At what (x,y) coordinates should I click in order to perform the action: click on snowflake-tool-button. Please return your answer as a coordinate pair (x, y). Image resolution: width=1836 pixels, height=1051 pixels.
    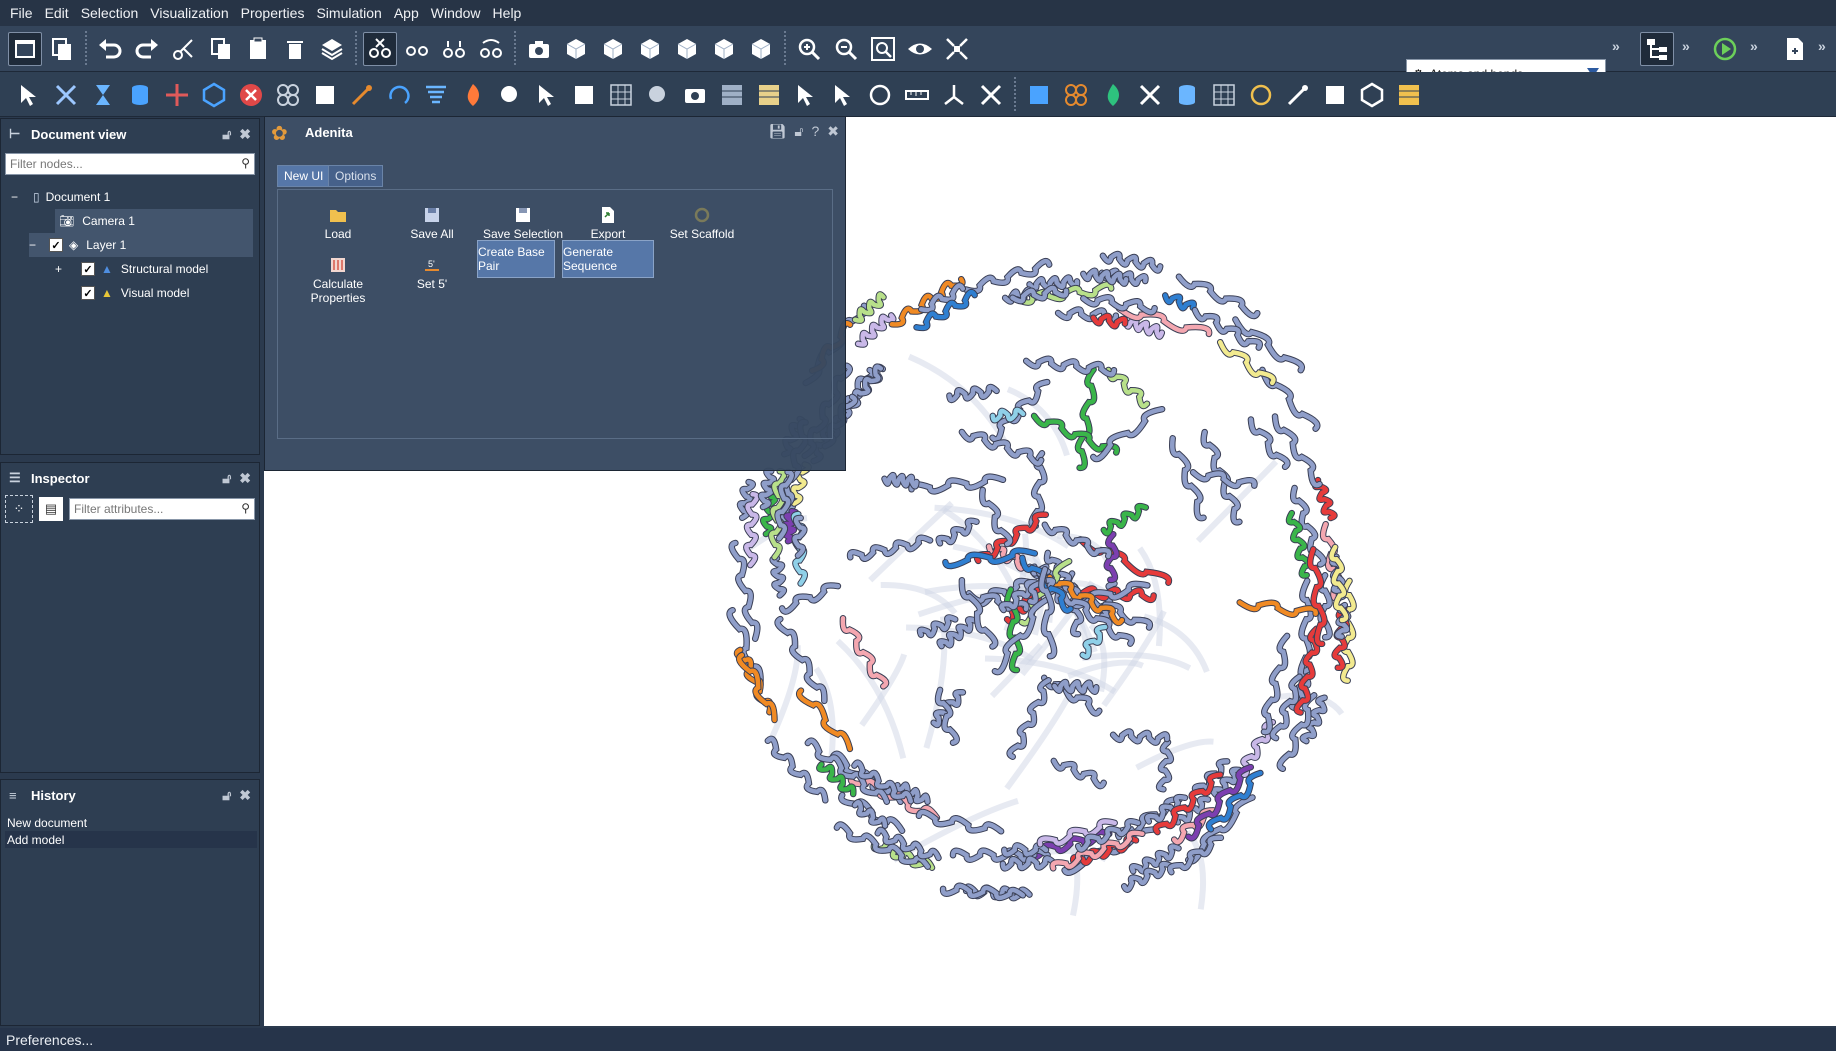
    Looking at the image, I should click on (1150, 95).